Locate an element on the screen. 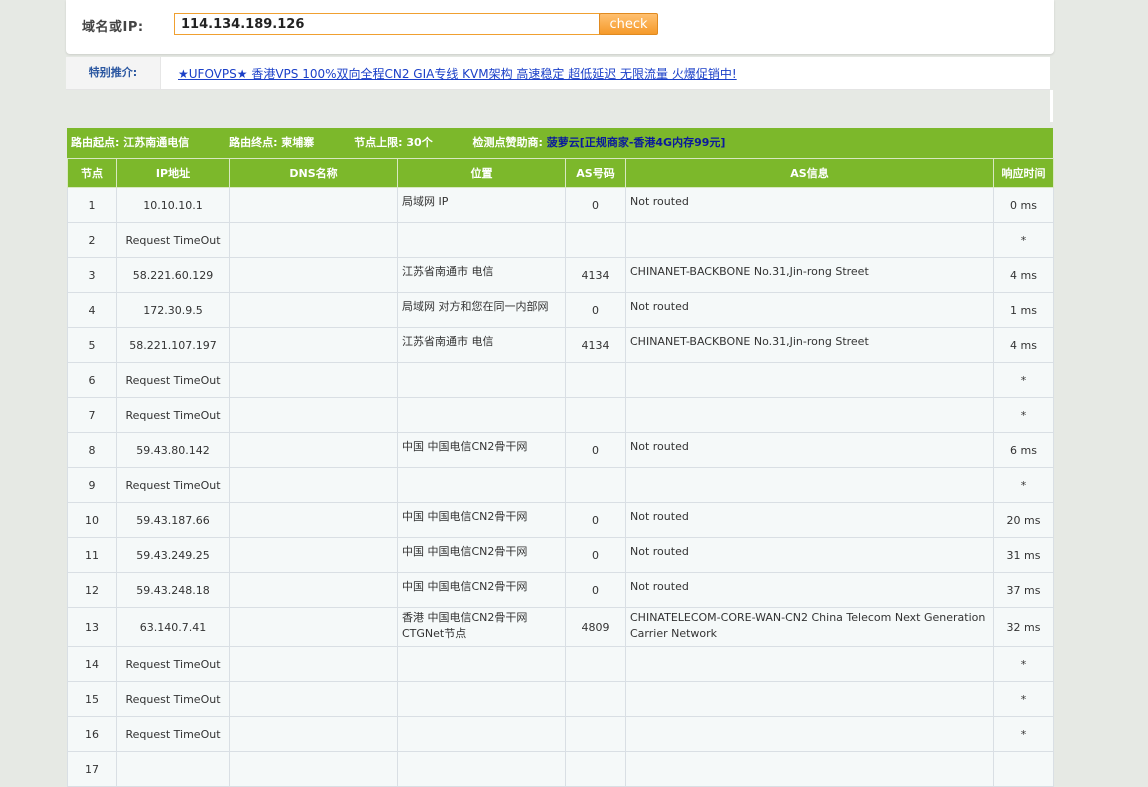  hop-number: 12 is located at coordinates (92, 590).